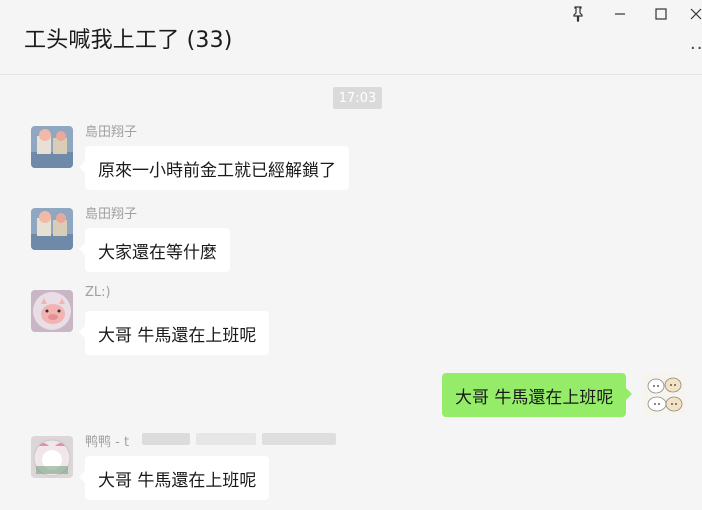 Image resolution: width=702 pixels, height=510 pixels. I want to click on sender-name: 鸭鸭 - t, so click(107, 442).